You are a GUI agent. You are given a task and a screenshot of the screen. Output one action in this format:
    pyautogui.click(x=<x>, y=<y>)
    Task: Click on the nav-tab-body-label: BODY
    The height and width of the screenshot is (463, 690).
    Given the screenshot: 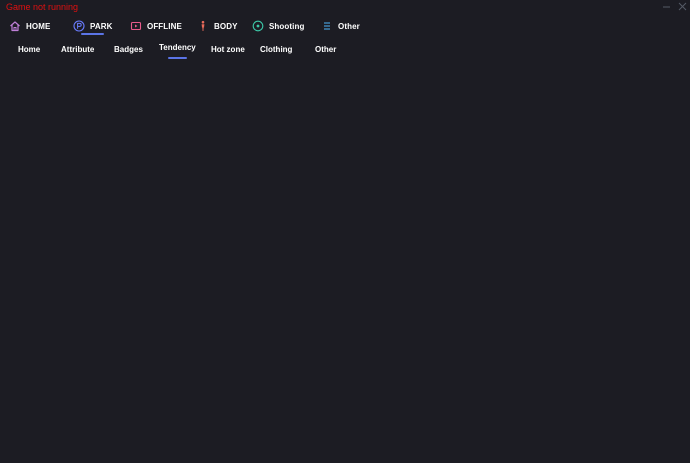 What is the action you would take?
    pyautogui.click(x=226, y=26)
    